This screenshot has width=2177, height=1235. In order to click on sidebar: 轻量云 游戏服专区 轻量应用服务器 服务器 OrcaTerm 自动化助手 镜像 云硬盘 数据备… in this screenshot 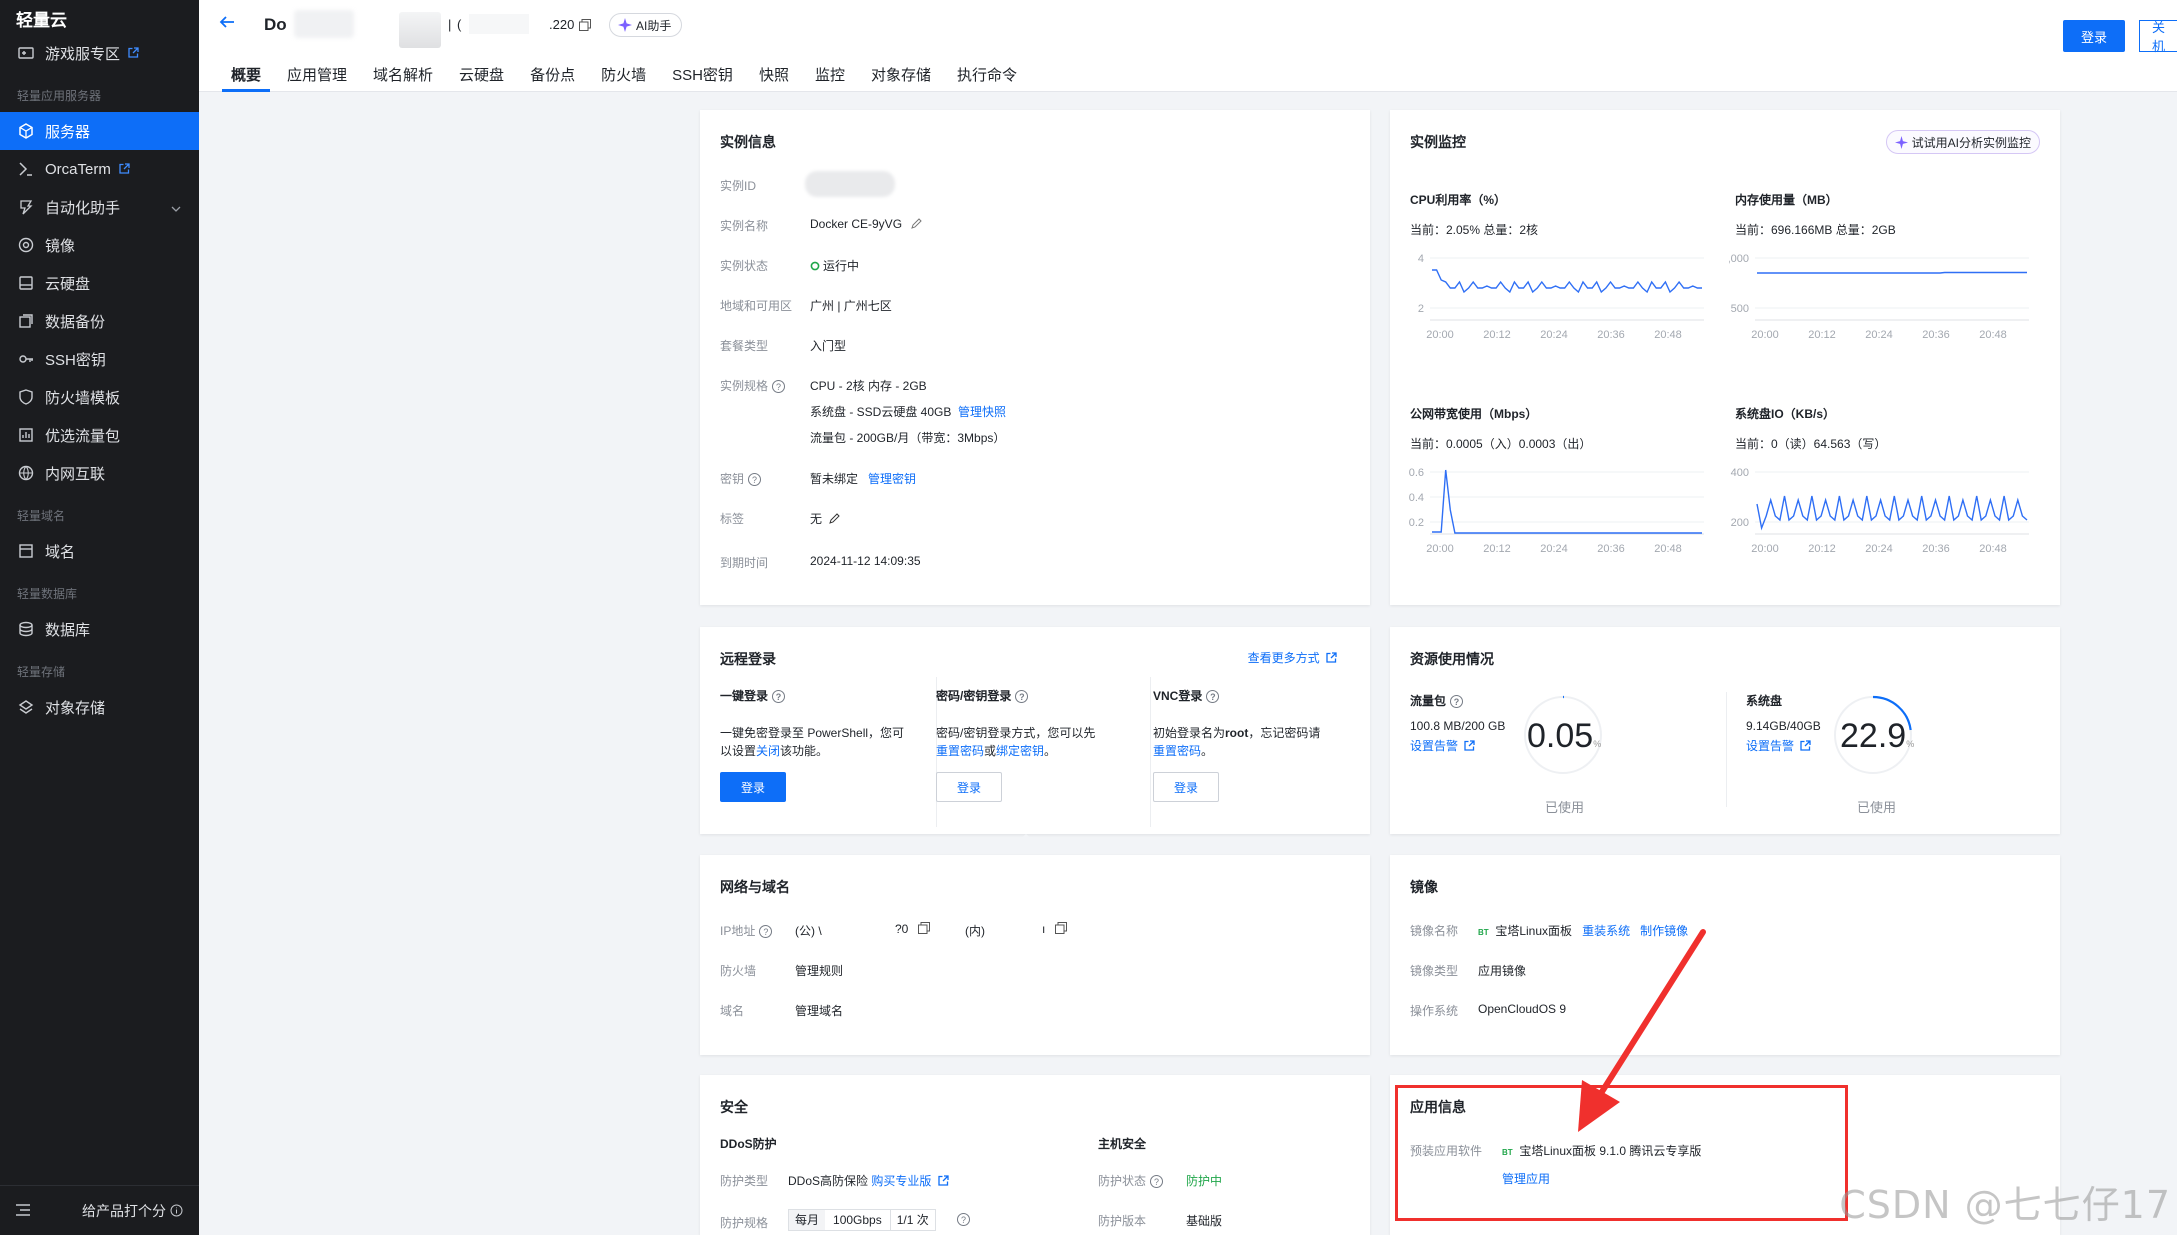, I will do `click(99, 617)`.